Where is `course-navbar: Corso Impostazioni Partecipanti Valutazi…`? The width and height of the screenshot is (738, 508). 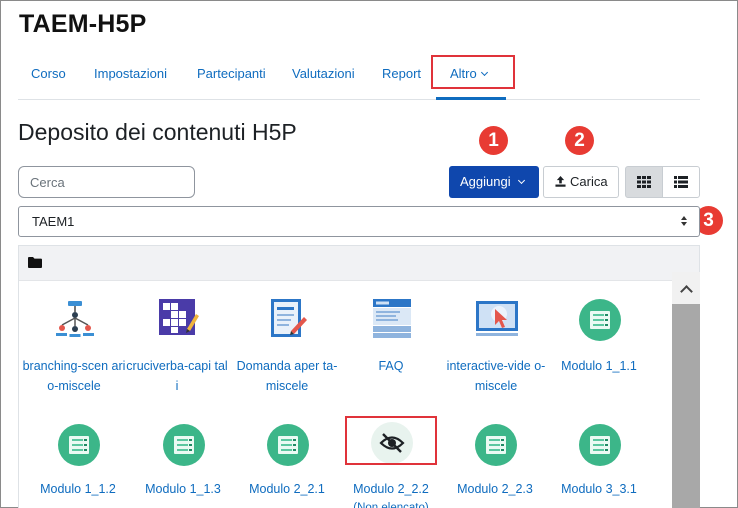
course-navbar: Corso Impostazioni Partecipanti Valutazi… is located at coordinates (359, 76).